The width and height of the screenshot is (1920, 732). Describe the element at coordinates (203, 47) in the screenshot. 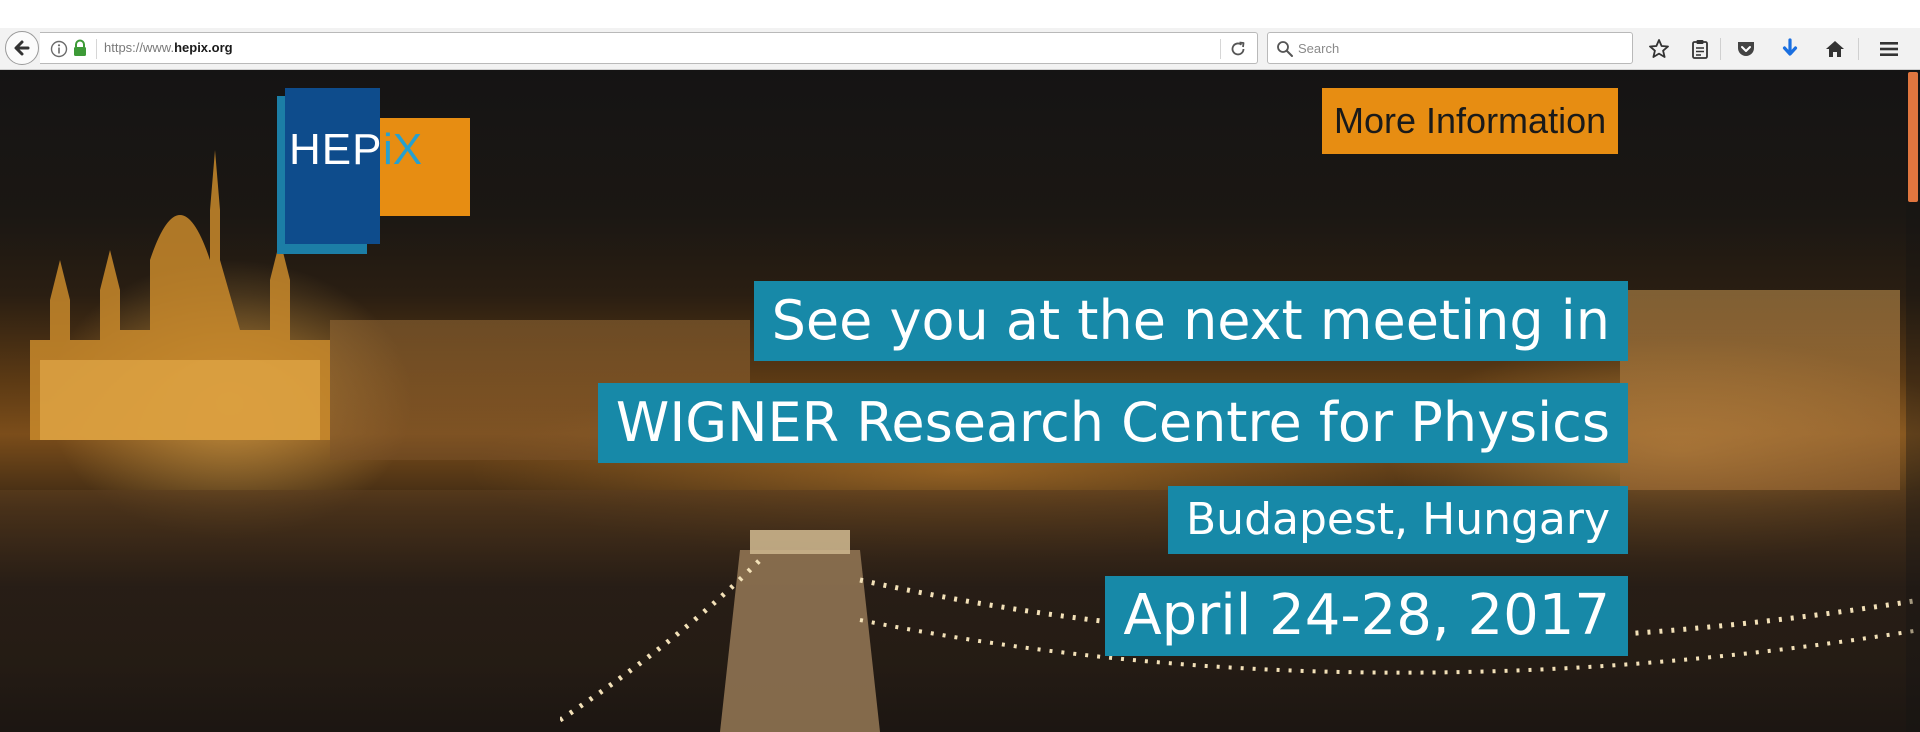

I see `url-domain: hepix.org` at that location.